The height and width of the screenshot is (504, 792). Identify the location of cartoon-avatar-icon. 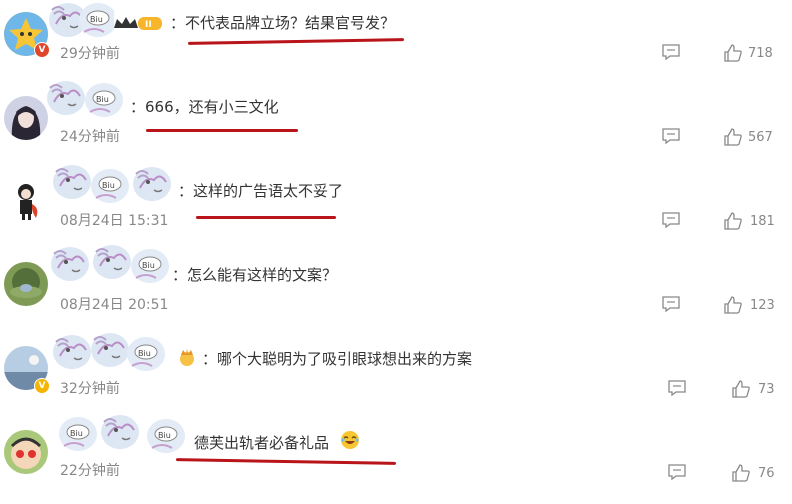
(26, 200).